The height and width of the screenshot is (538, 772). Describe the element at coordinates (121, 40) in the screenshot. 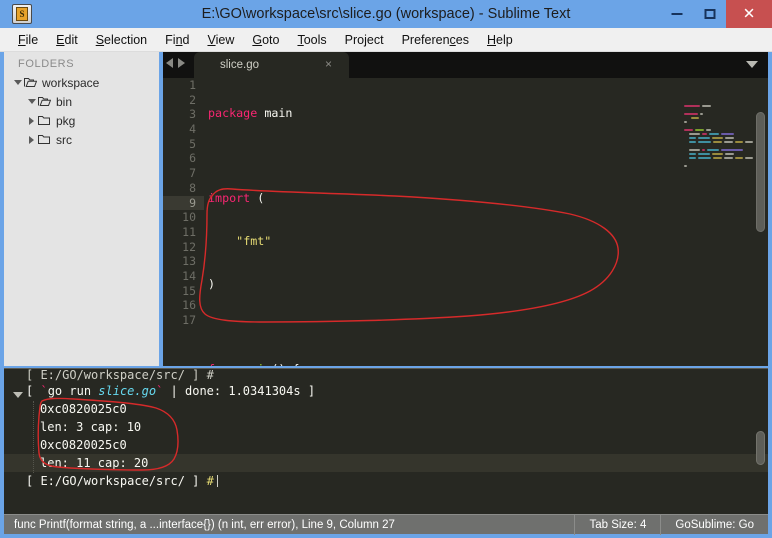

I see `menu-item-selection: Selection` at that location.